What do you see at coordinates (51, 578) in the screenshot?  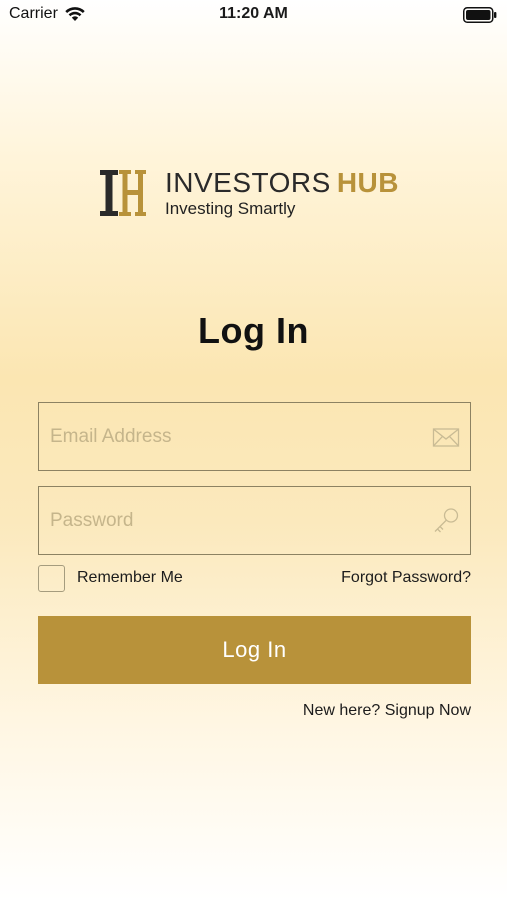 I see `remember-me-checkbox` at bounding box center [51, 578].